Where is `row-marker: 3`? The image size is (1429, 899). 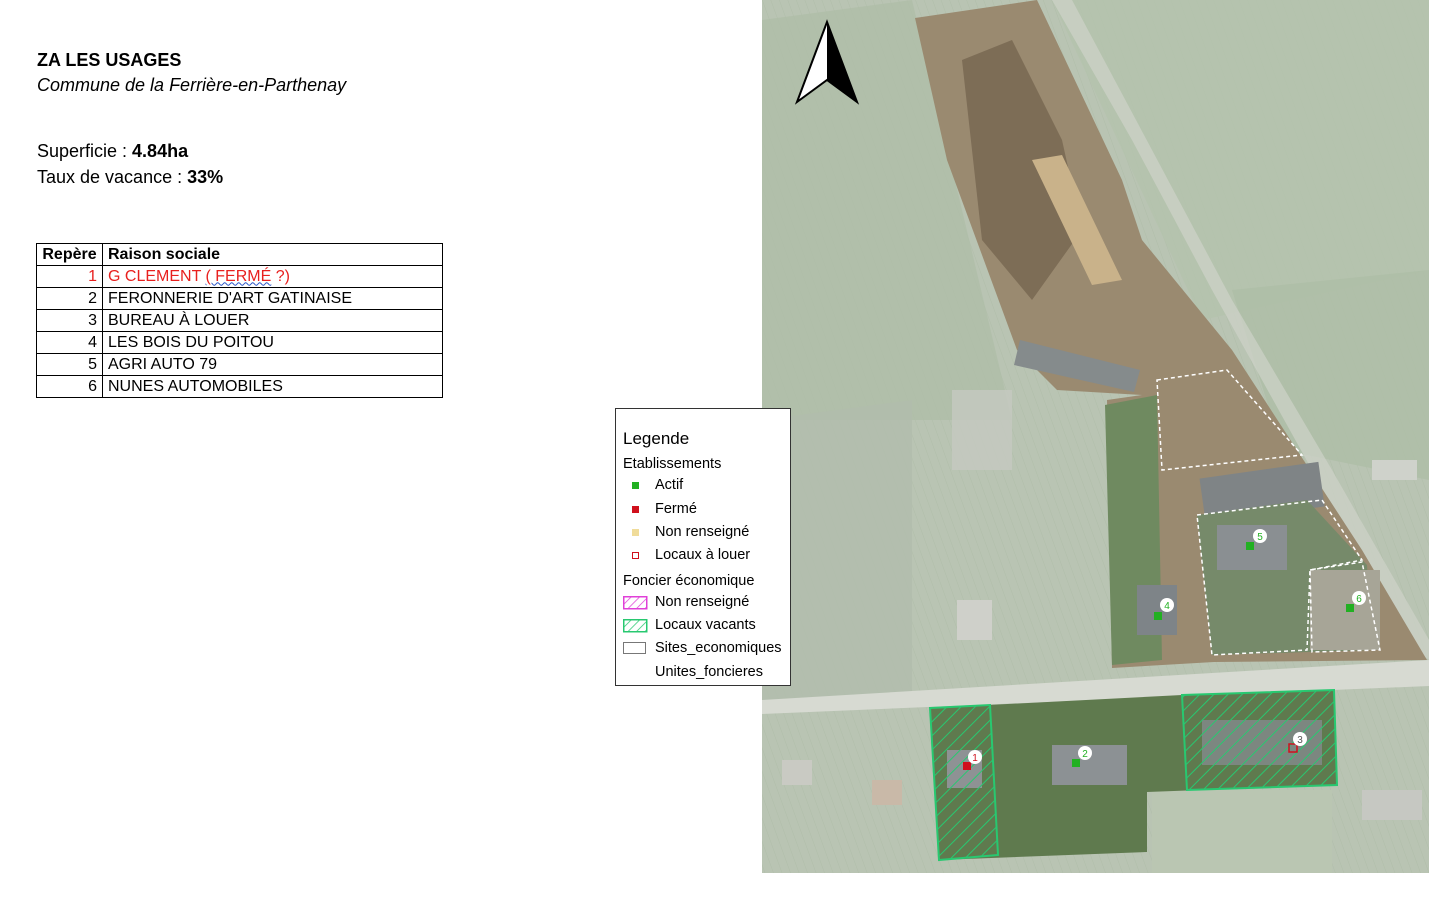
row-marker: 3 is located at coordinates (69, 320).